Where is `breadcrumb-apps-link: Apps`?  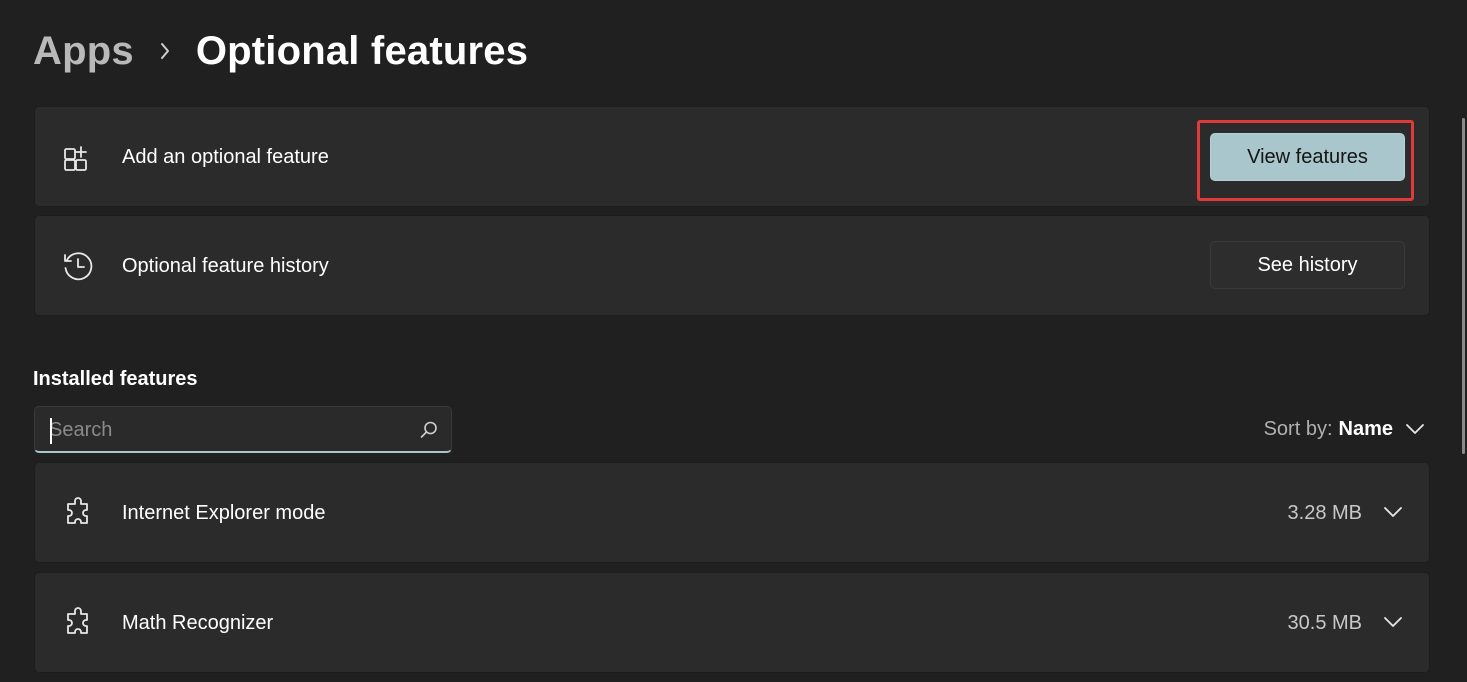 breadcrumb-apps-link: Apps is located at coordinates (83, 51).